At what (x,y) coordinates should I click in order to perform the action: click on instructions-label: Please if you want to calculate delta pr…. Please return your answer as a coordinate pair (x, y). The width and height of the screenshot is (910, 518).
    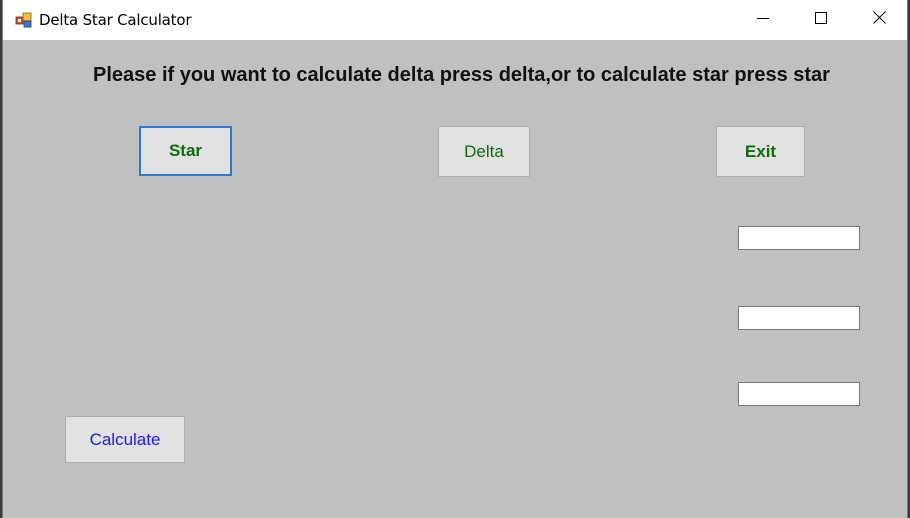
    Looking at the image, I should click on (461, 75).